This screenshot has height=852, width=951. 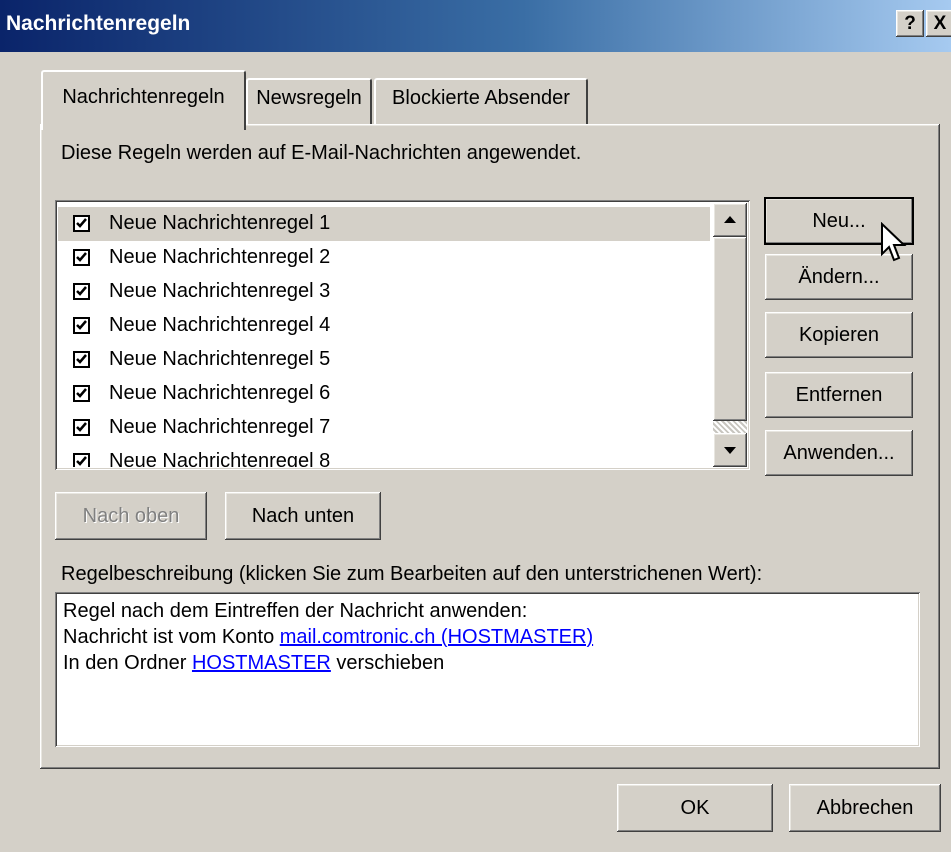 I want to click on ok-button: OK, so click(x=695, y=808).